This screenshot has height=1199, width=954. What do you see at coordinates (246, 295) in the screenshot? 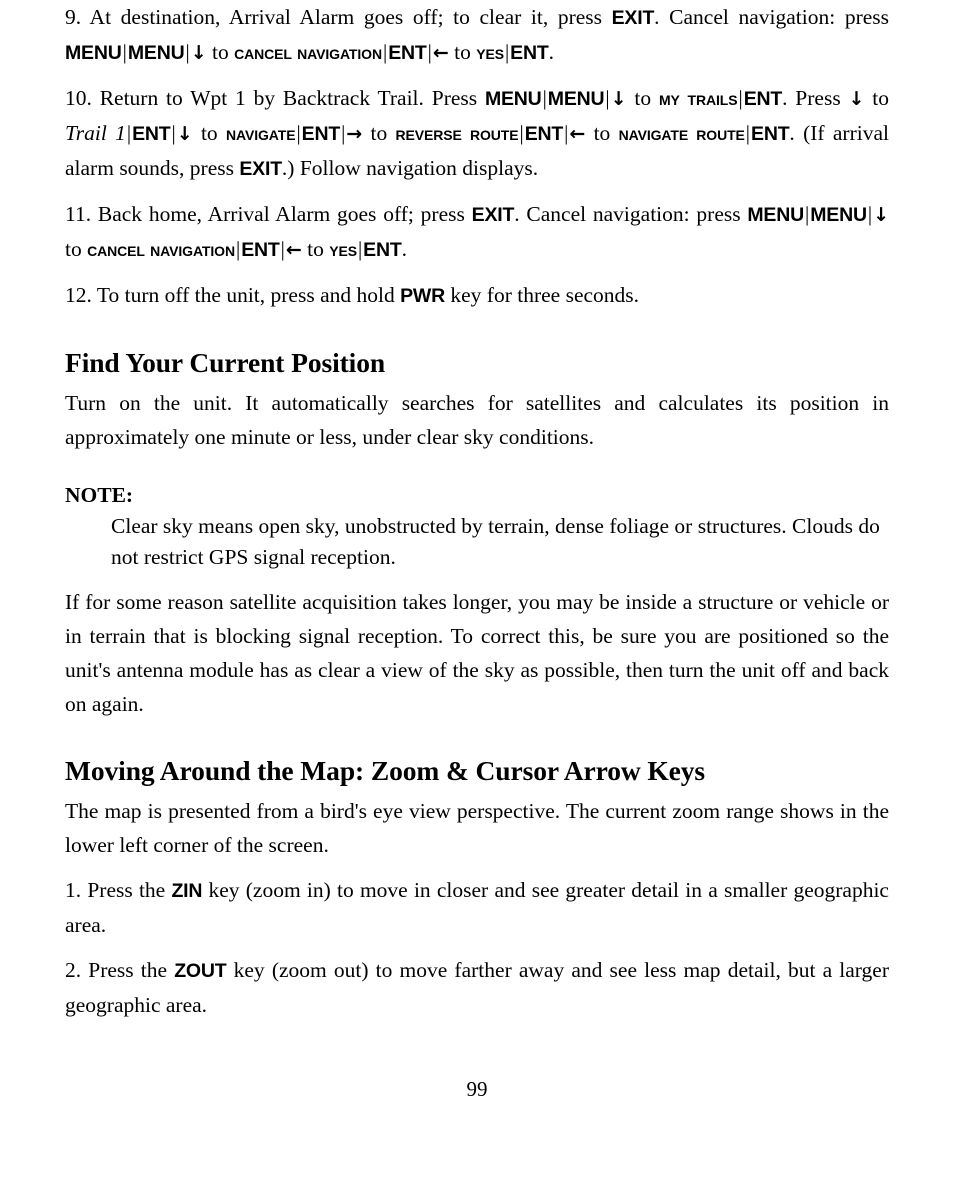
I see `body-text-run: To turn off the unit, press and hold` at bounding box center [246, 295].